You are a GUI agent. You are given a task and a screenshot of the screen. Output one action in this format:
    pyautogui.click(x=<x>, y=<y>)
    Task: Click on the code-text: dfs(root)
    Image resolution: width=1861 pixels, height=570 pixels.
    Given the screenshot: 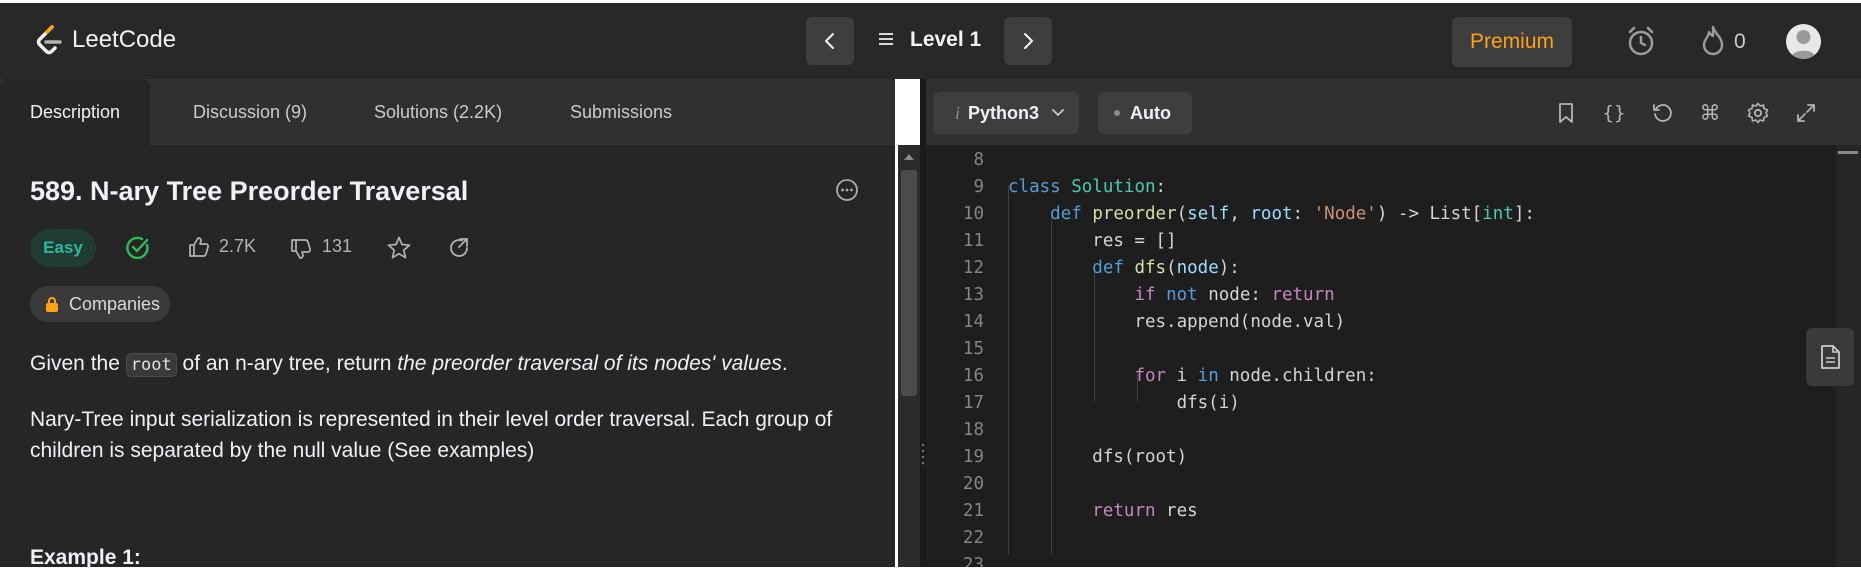 What is the action you would take?
    pyautogui.click(x=1098, y=457)
    